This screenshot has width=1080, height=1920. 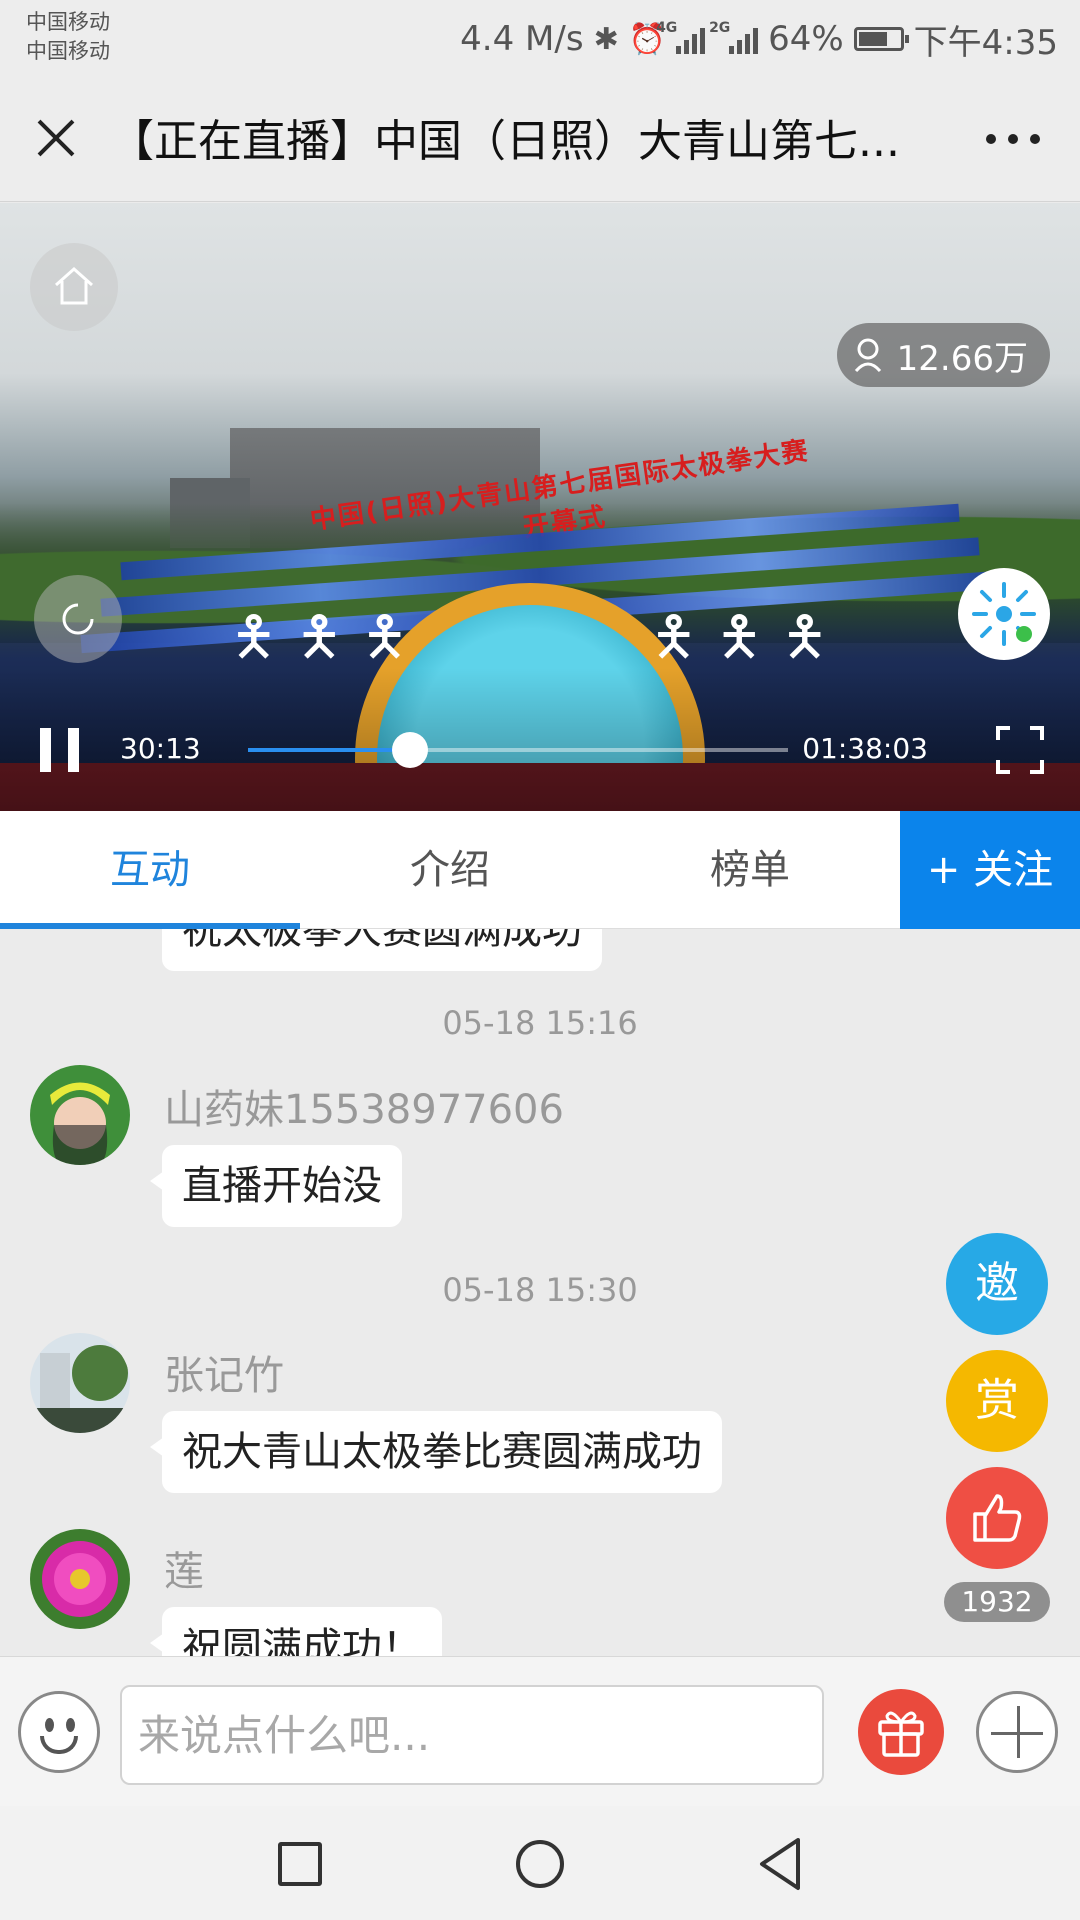 I want to click on comment-input-bar, so click(x=540, y=1731).